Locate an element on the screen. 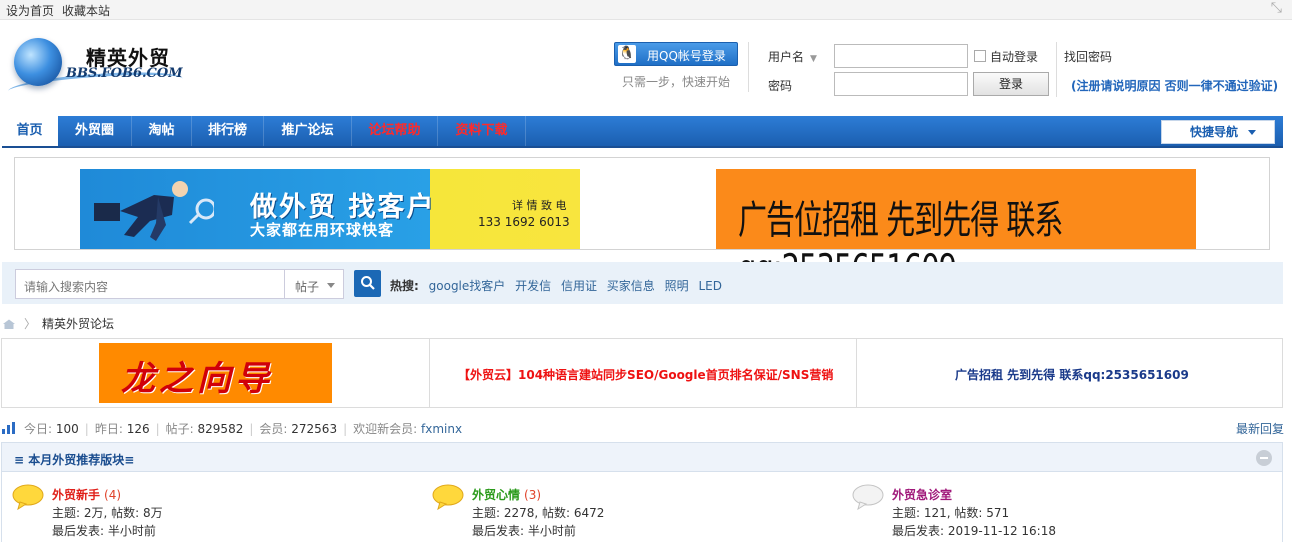  register-note: (注册请说明原因 否则一律不通过验证) is located at coordinates (1175, 86).